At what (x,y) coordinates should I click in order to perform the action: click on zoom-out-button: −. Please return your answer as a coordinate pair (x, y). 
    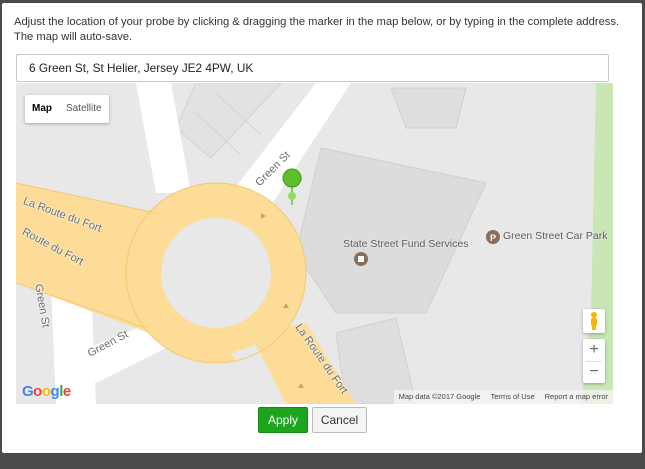
    Looking at the image, I should click on (594, 372).